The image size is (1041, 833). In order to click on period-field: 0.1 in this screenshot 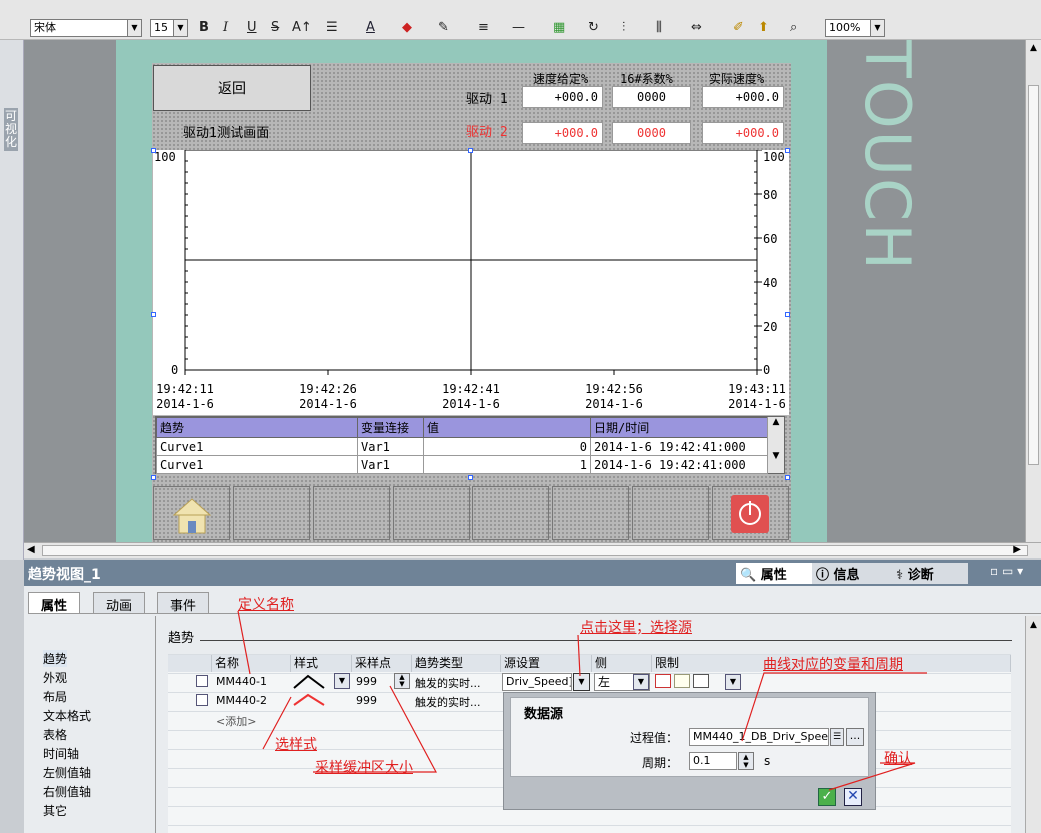, I will do `click(713, 761)`.